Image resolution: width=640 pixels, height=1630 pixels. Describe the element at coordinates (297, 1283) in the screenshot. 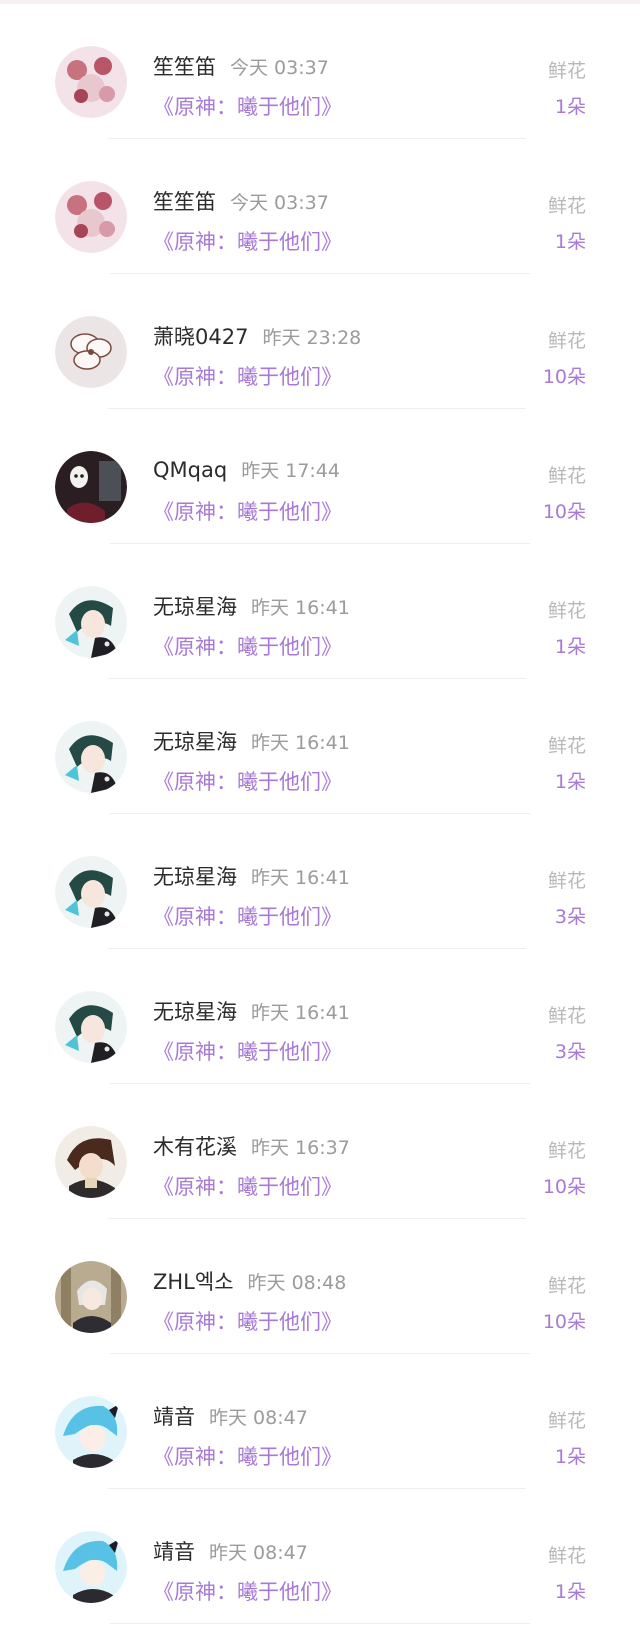

I see `timestamp: 昨天 08:48` at that location.